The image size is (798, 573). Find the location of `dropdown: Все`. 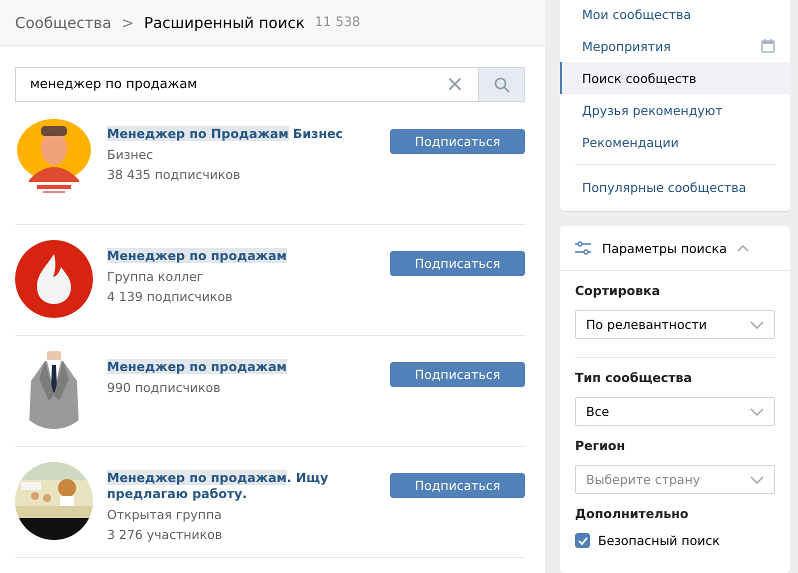

dropdown: Все is located at coordinates (675, 411).